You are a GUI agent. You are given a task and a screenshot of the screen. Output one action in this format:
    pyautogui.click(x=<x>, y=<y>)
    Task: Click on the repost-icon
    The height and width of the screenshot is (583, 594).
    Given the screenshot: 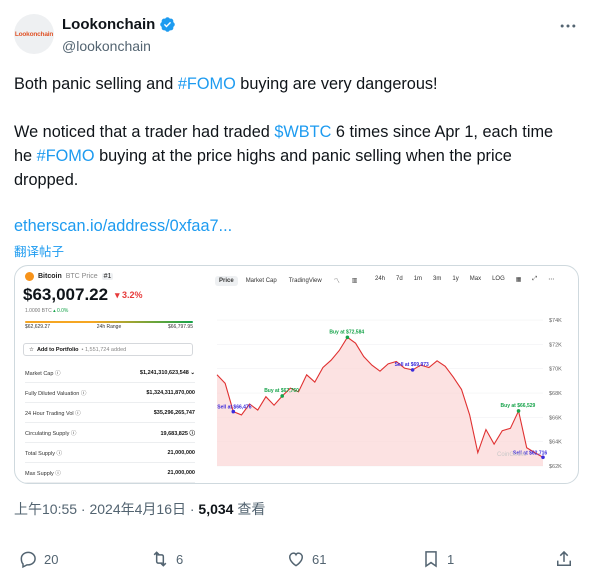 What is the action you would take?
    pyautogui.click(x=160, y=559)
    